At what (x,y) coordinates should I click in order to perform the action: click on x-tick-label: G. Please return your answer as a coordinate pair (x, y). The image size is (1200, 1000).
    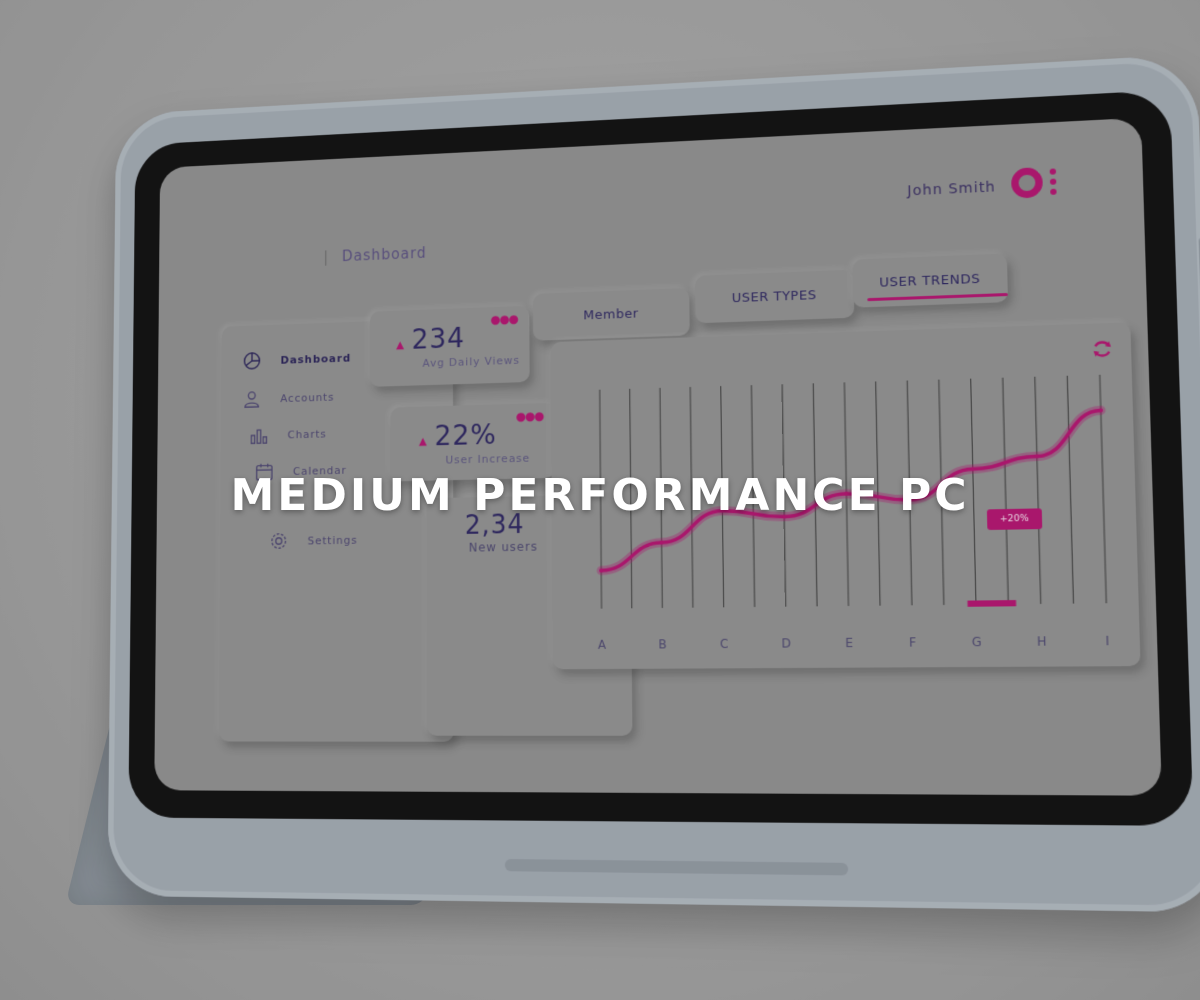
    Looking at the image, I should click on (977, 641).